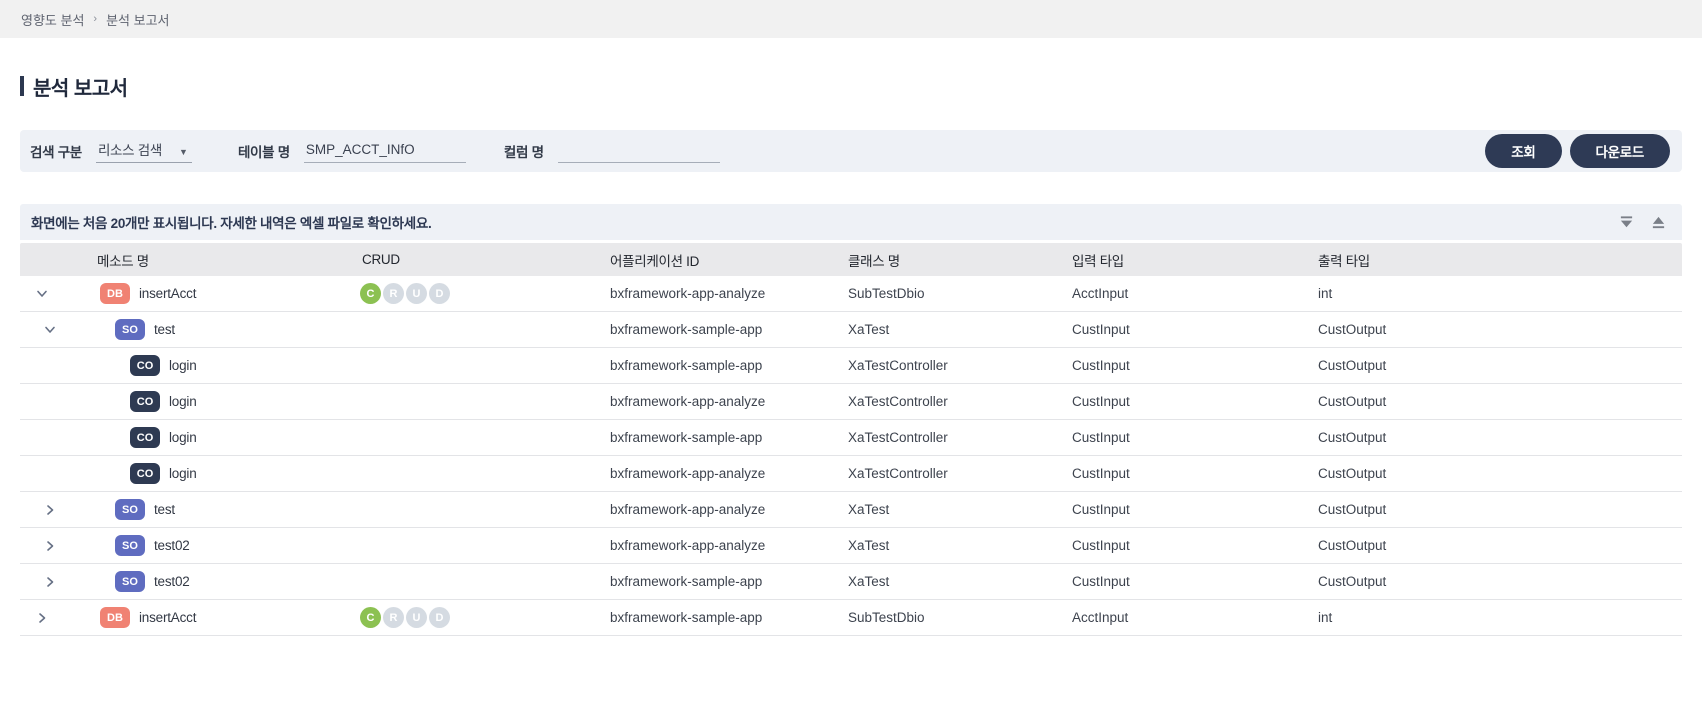 Image resolution: width=1702 pixels, height=703 pixels. Describe the element at coordinates (123, 261) in the screenshot. I see `col-header-method: 메소드 명` at that location.